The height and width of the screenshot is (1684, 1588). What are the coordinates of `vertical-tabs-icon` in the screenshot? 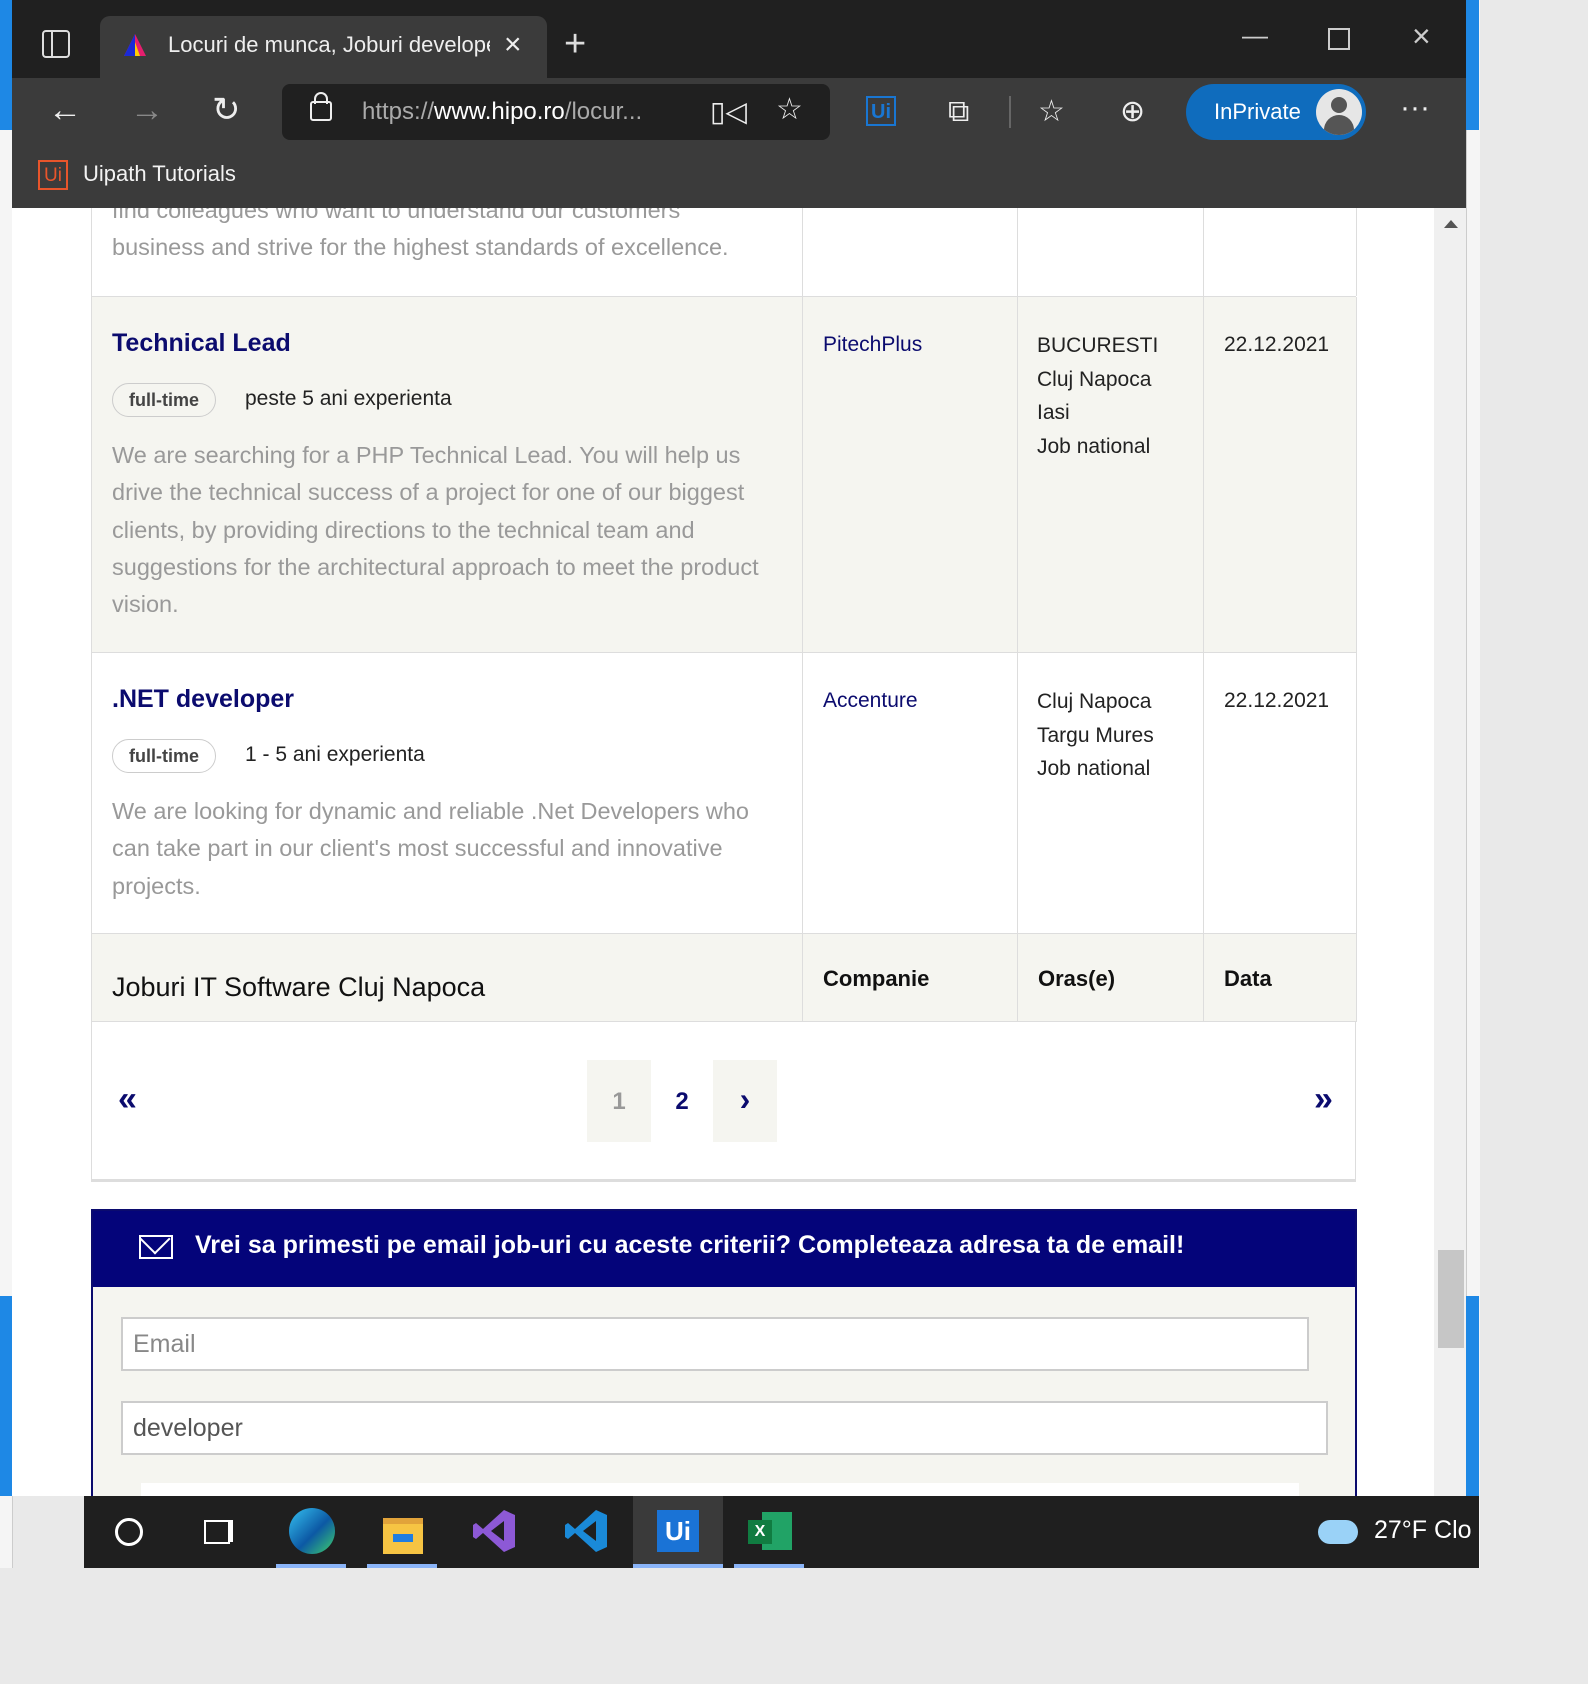 It's located at (56, 44).